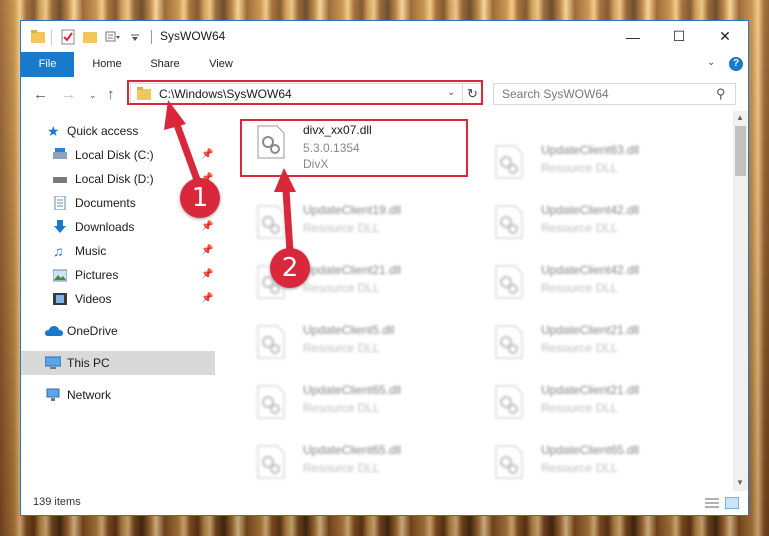  I want to click on sidebar-item-local-disk-c: Local Disk (C:) 📌, so click(118, 155).